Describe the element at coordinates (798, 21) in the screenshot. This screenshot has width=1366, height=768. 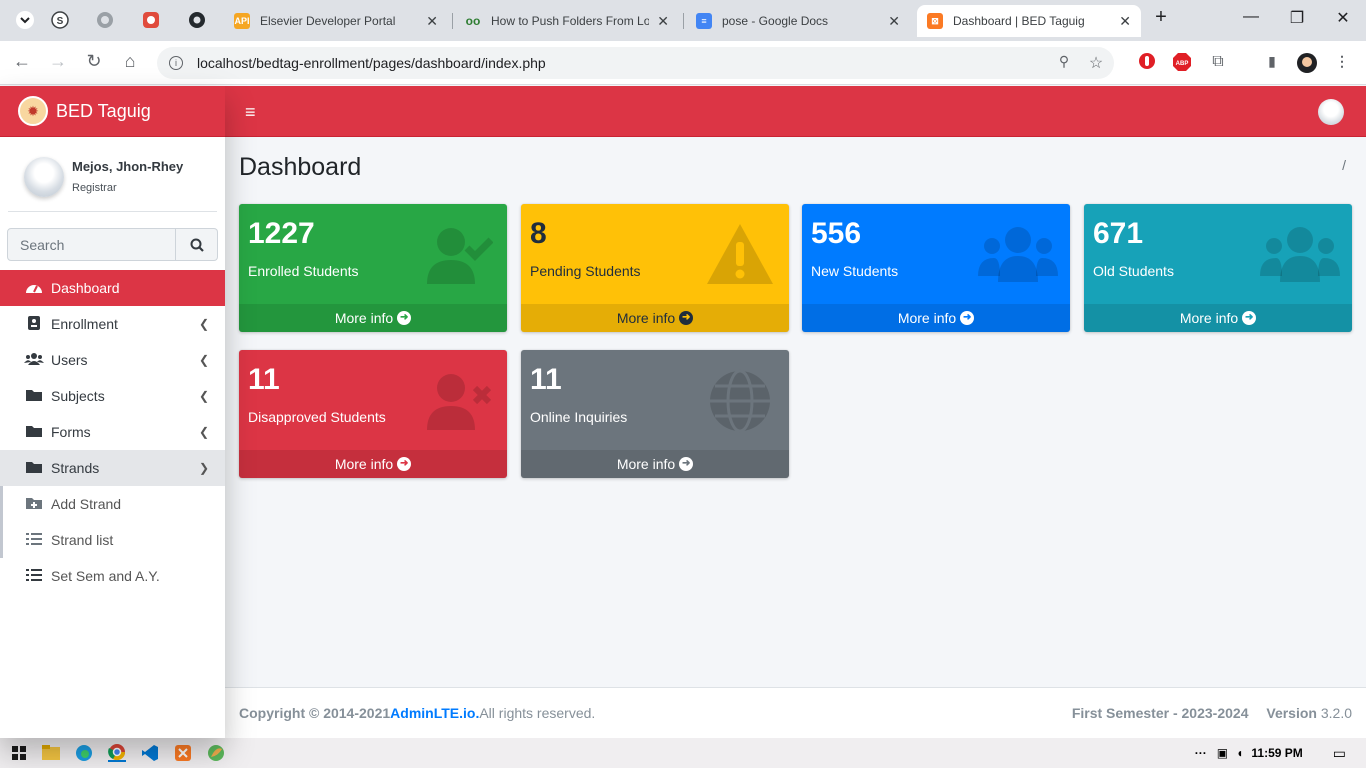
I see `tab-google-docs: ≡ pose - Google Docs ✕` at that location.